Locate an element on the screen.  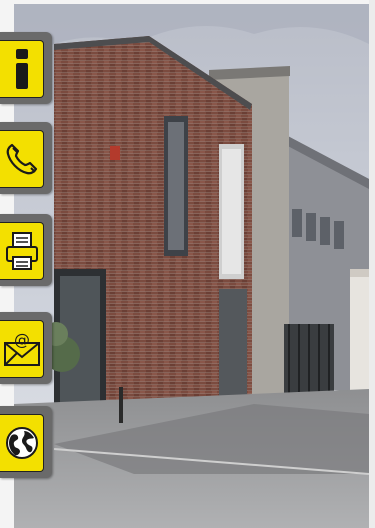
email-button: @ is located at coordinates (26, 348).